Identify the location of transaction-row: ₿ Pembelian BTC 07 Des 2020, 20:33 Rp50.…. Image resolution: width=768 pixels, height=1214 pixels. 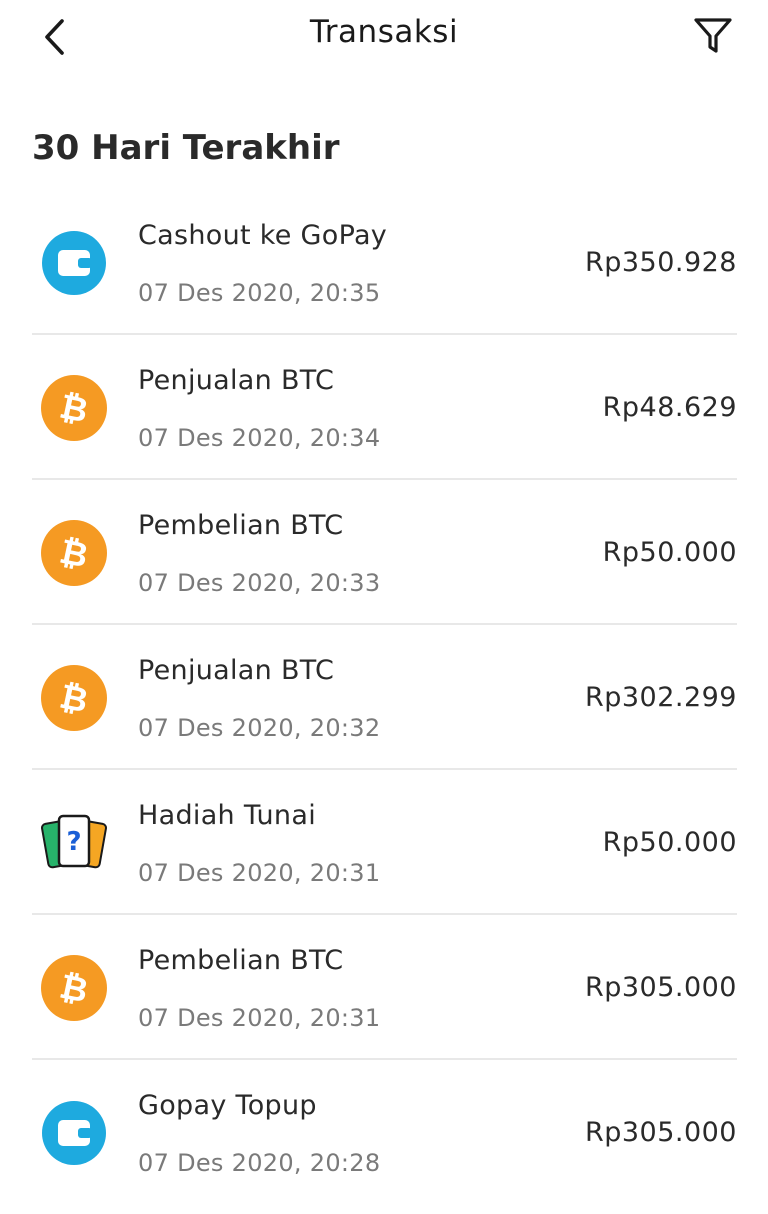
(384, 552).